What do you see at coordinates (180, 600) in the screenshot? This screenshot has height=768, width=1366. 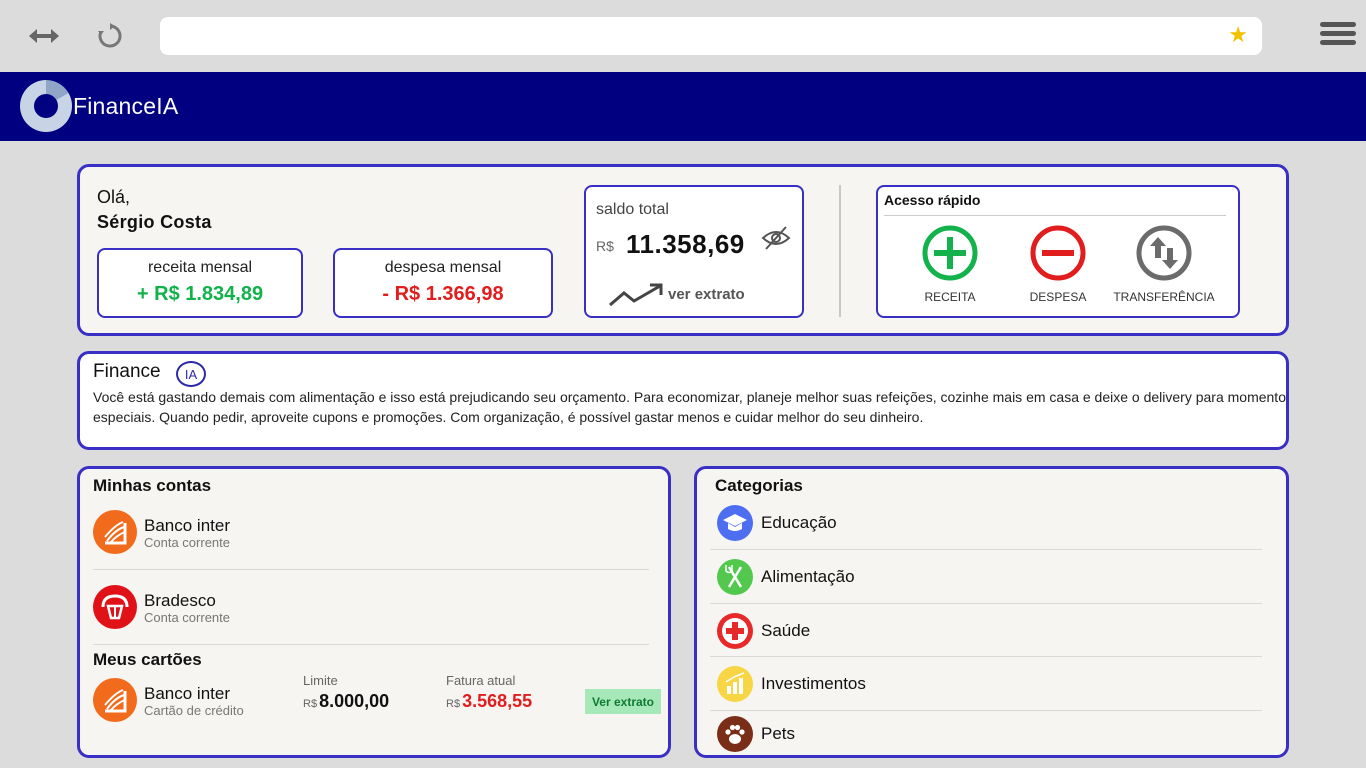 I see `account-name: Bradesco` at bounding box center [180, 600].